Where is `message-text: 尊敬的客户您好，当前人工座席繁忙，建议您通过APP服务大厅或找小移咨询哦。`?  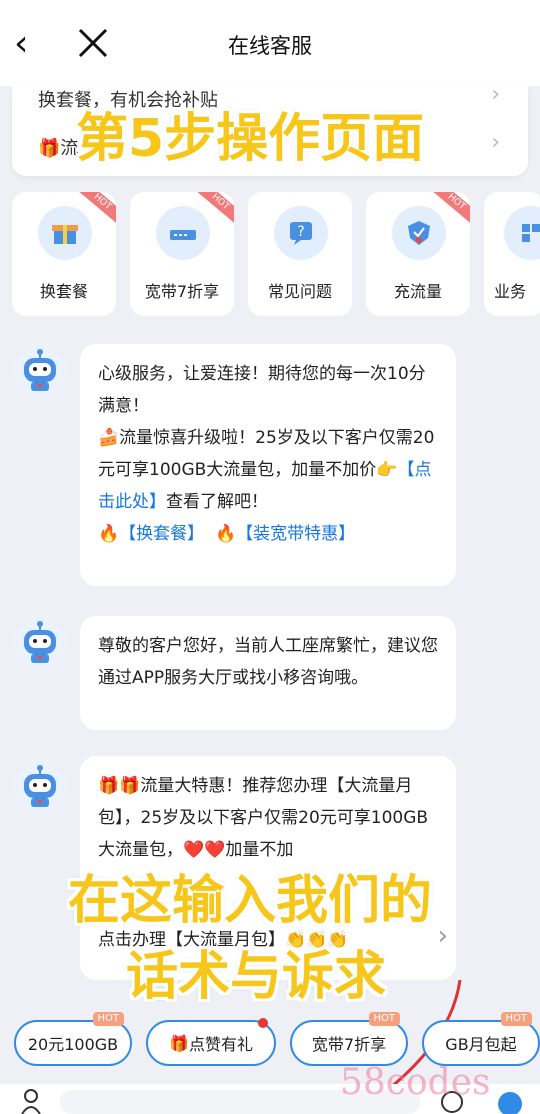 message-text: 尊敬的客户您好，当前人工座席繁忙，建议您通过APP服务大厅或找小移咨询哦。 is located at coordinates (268, 662).